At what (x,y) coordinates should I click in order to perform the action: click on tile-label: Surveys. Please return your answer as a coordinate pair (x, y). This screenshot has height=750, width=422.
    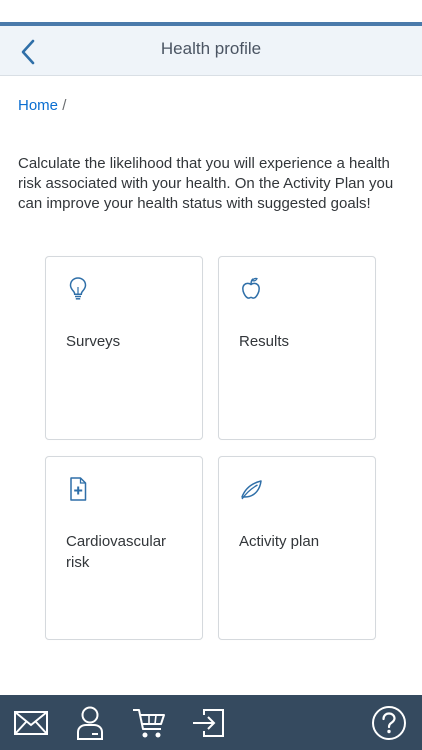
    Looking at the image, I should click on (93, 341).